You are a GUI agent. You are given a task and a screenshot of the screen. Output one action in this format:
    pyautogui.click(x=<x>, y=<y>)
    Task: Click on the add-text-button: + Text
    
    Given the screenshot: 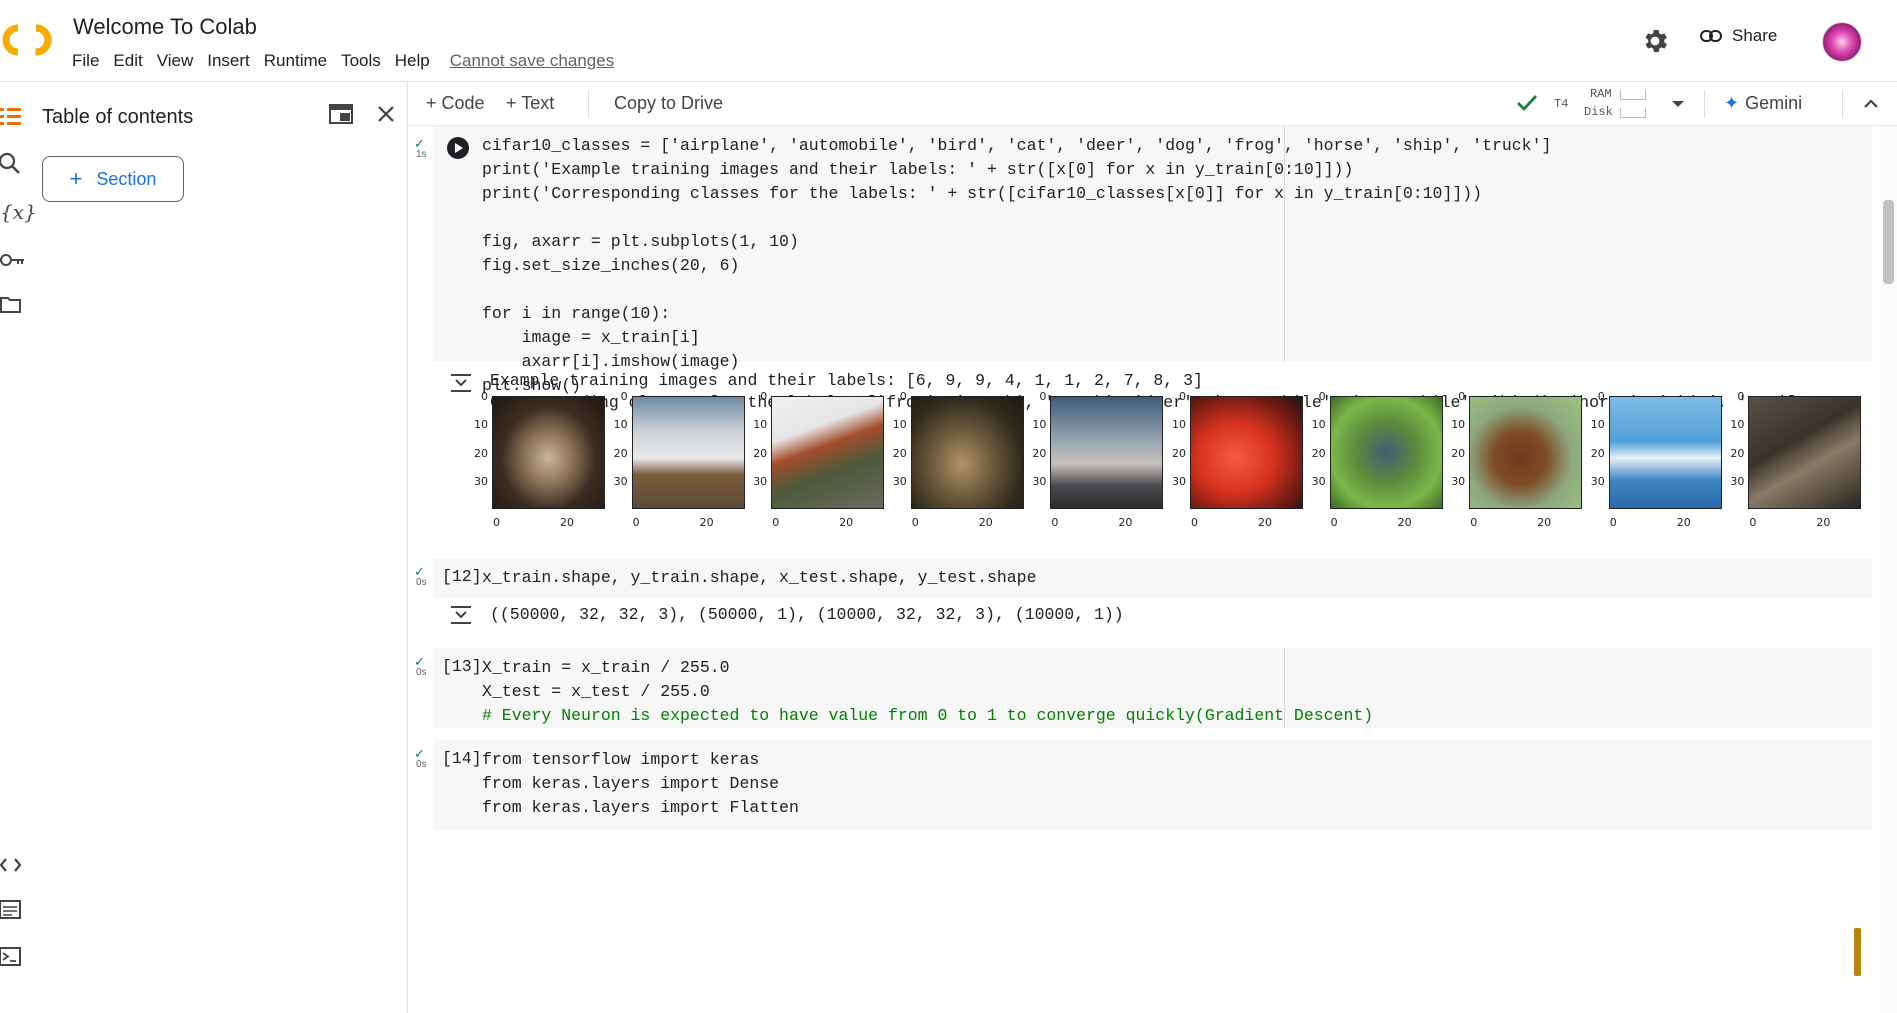 What is the action you would take?
    pyautogui.click(x=530, y=103)
    